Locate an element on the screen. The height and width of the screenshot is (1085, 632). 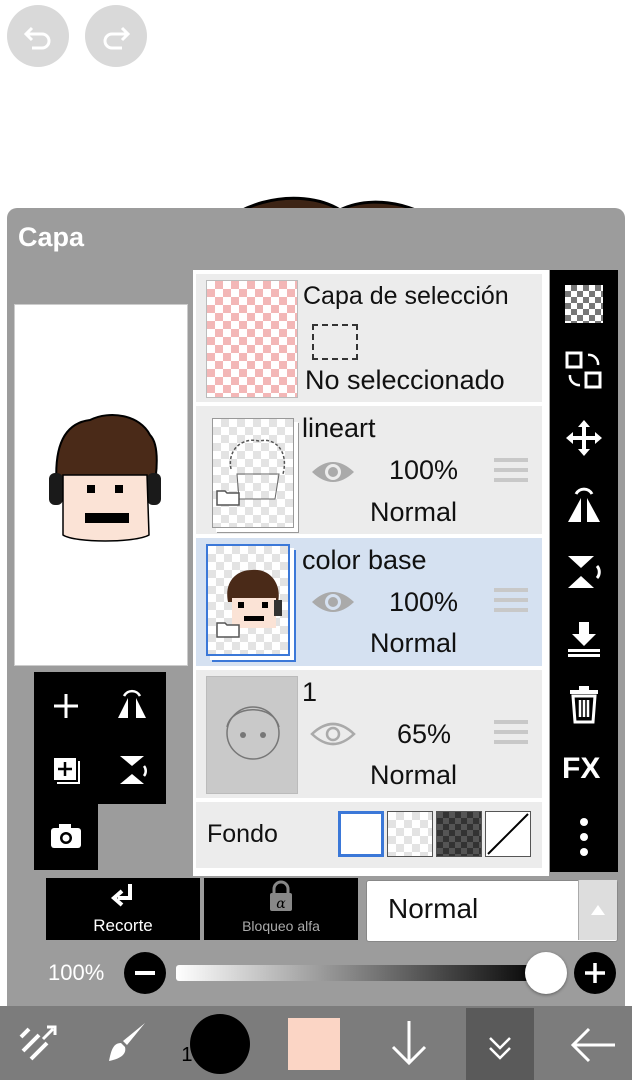
transparency-button is located at coordinates (584, 304).